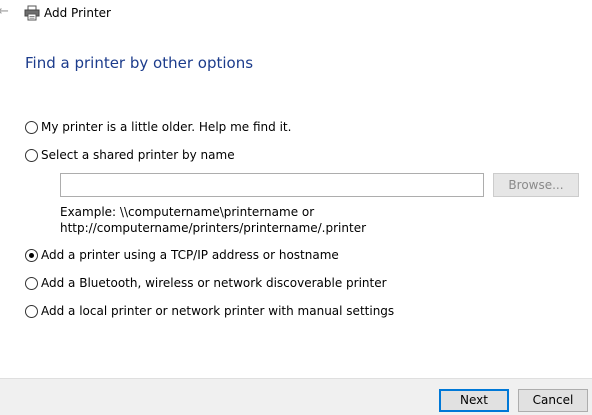 Image resolution: width=592 pixels, height=415 pixels. Describe the element at coordinates (474, 400) in the screenshot. I see `next-button: Next` at that location.